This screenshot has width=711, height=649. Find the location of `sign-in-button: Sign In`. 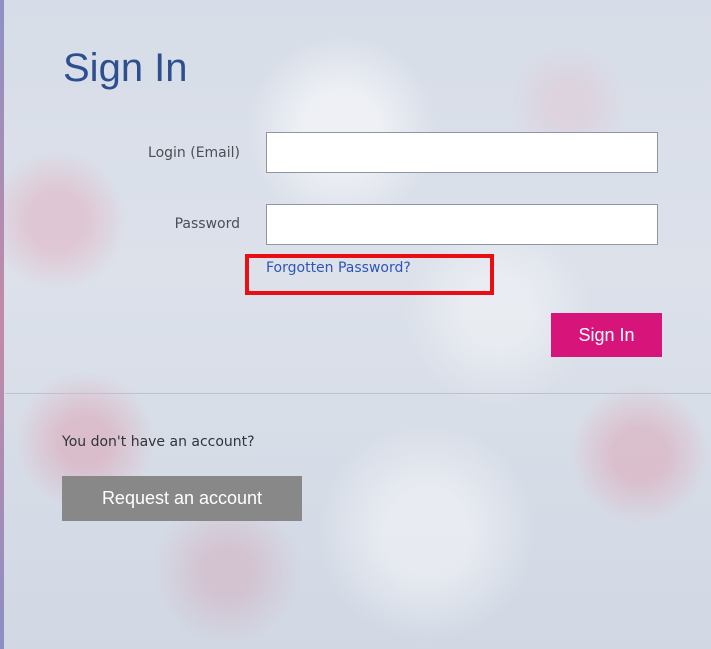

sign-in-button: Sign In is located at coordinates (606, 335).